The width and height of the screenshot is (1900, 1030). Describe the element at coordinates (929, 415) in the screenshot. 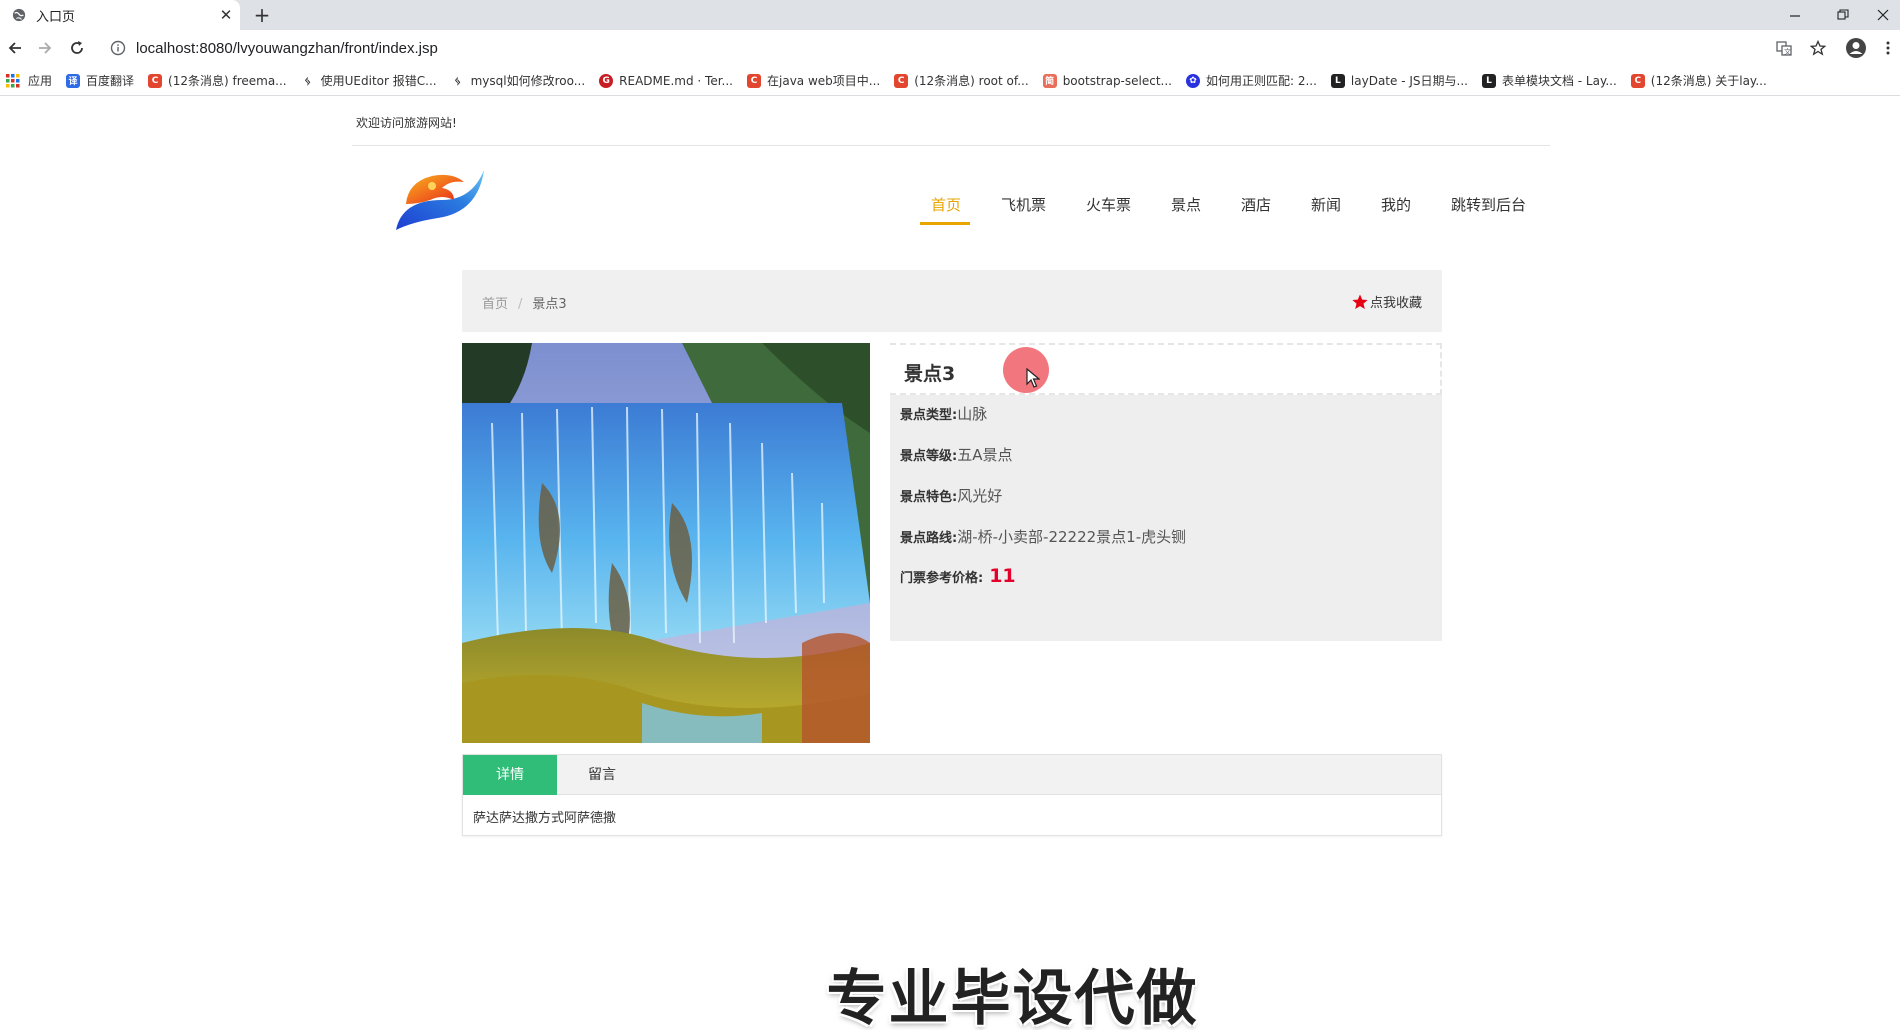

I see `attraction-type-label: 景点类型:` at that location.